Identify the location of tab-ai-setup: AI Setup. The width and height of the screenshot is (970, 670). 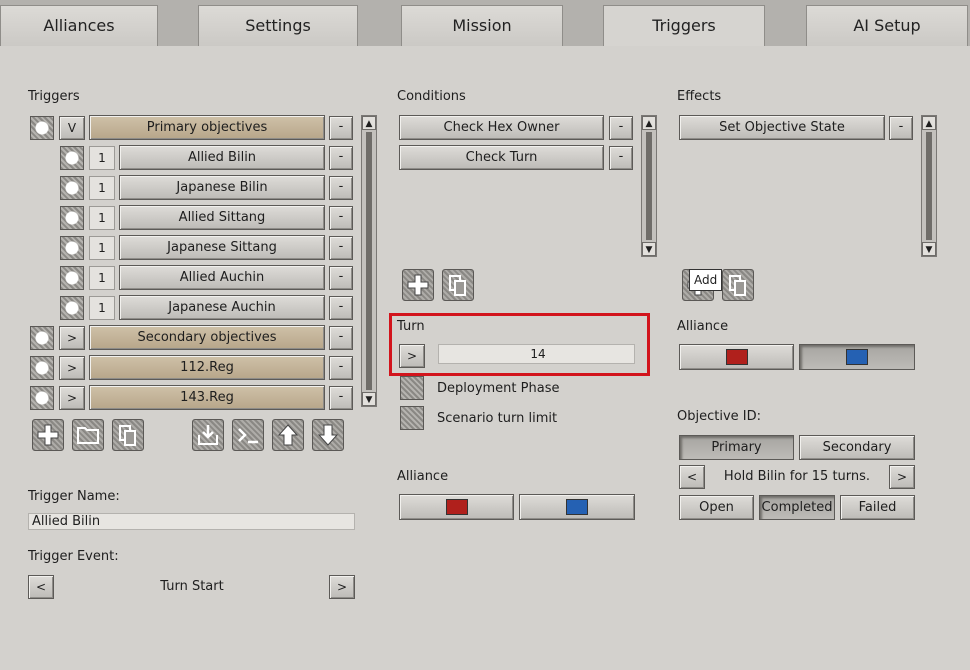
(887, 25).